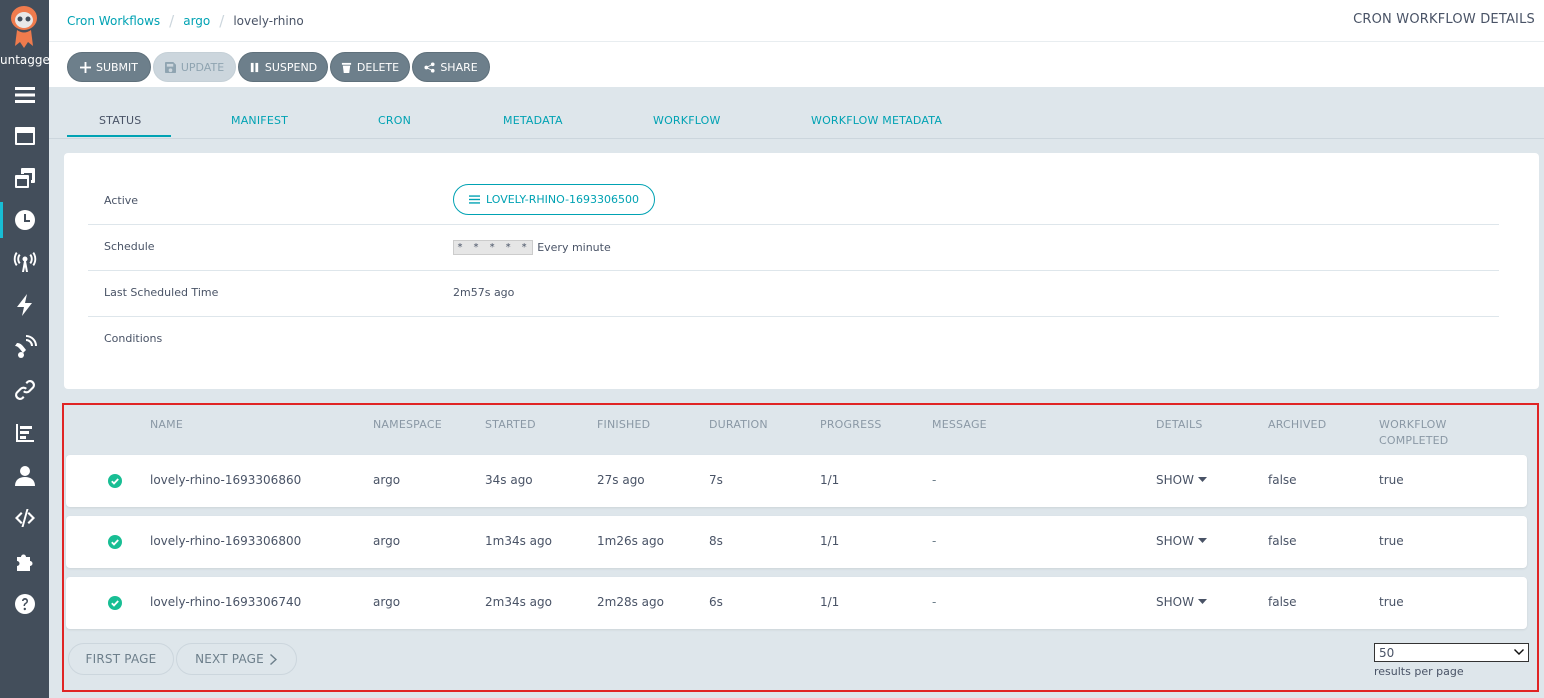 The width and height of the screenshot is (1544, 698). I want to click on tab-workflow: WORKFLOW, so click(687, 120).